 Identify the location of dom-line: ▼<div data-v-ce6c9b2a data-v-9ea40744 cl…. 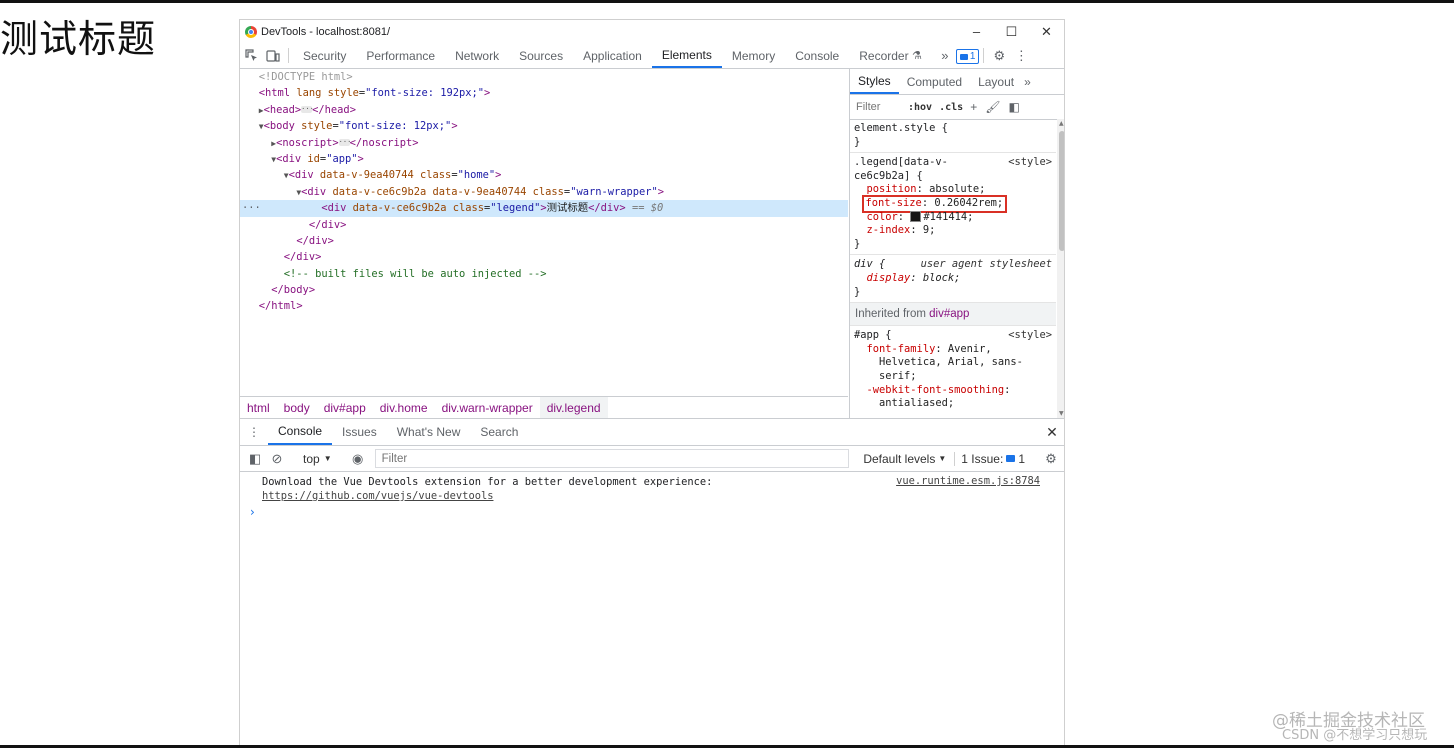
(544, 192).